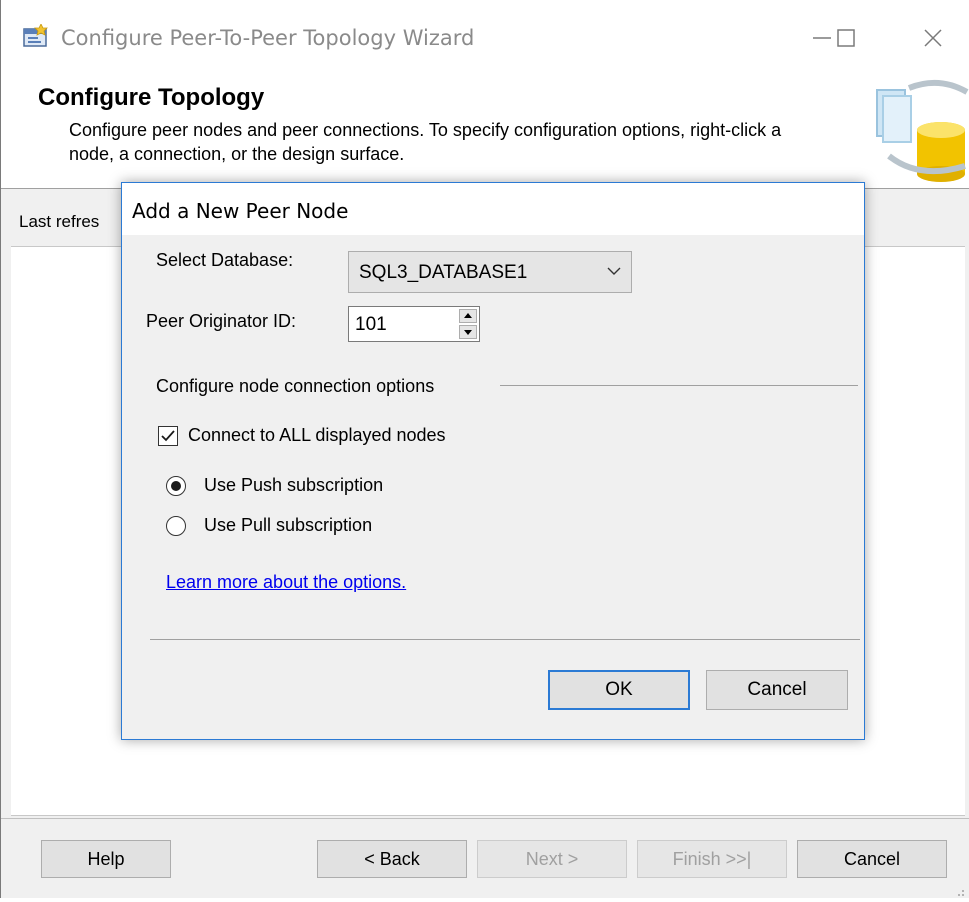 Image resolution: width=969 pixels, height=902 pixels. I want to click on stepper-down-arrow-icon, so click(468, 332).